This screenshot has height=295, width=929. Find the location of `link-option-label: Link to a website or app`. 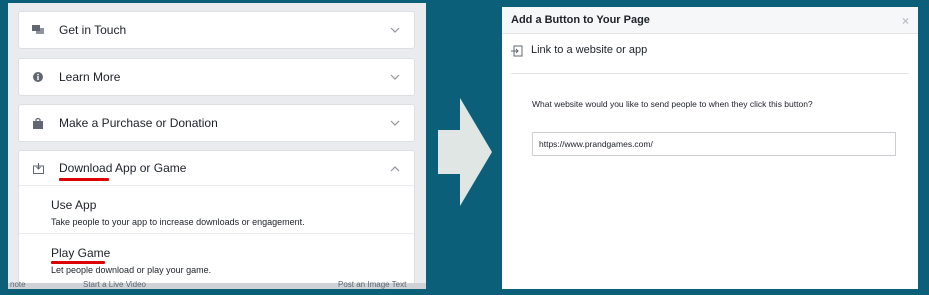

link-option-label: Link to a website or app is located at coordinates (589, 50).